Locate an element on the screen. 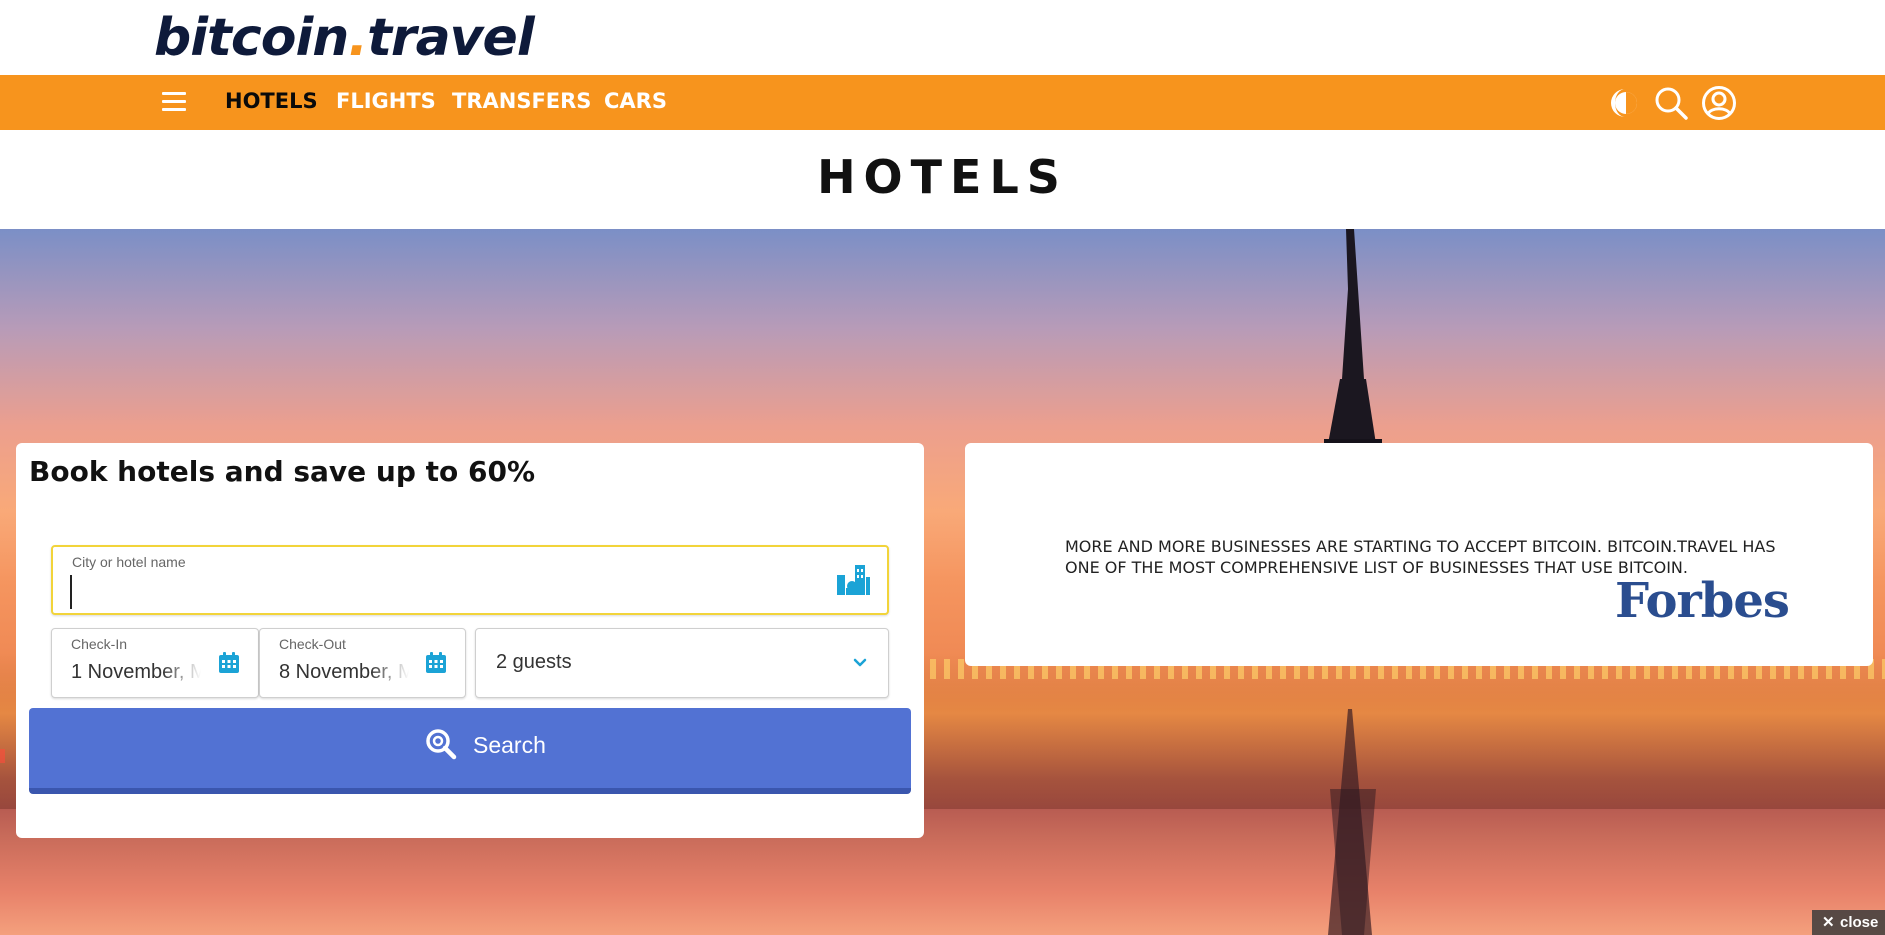  search-button-label: Search is located at coordinates (509, 745).